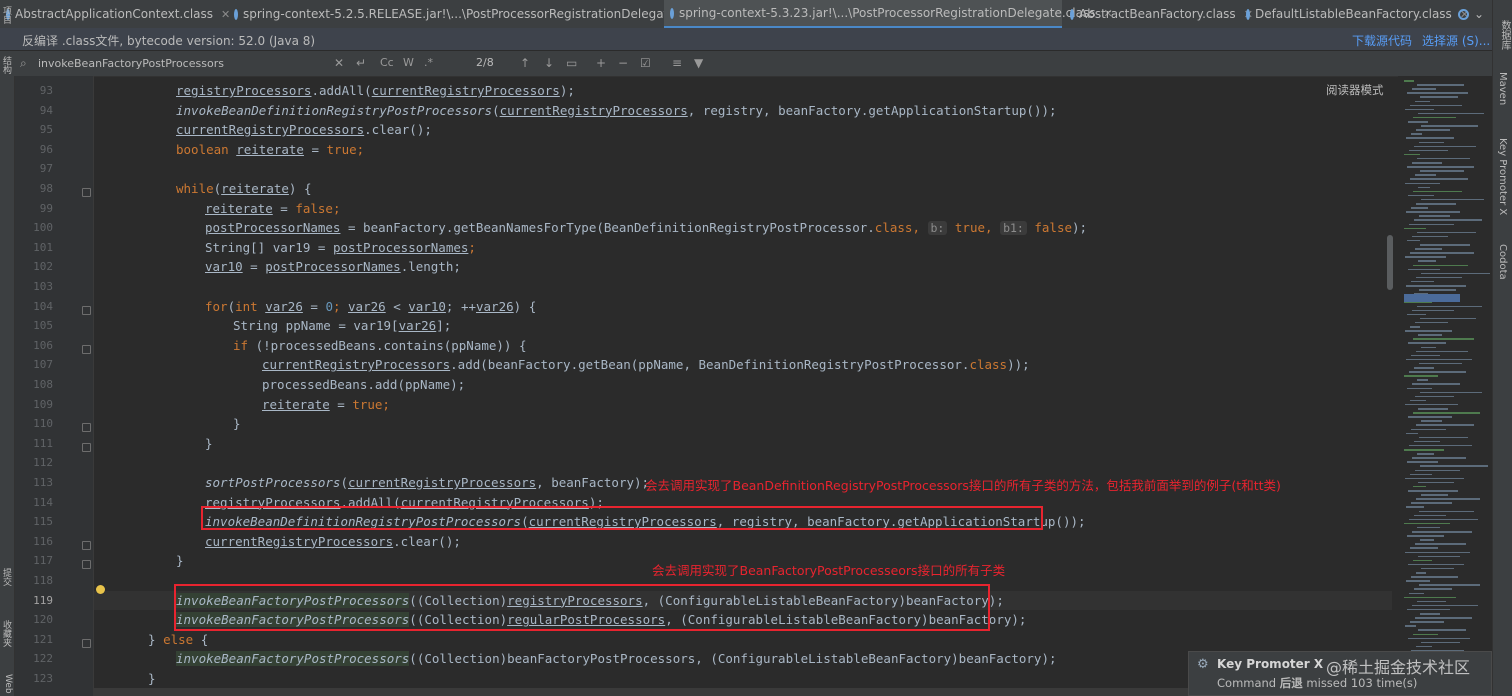 This screenshot has width=1512, height=696. I want to click on line-number: 102, so click(43, 267).